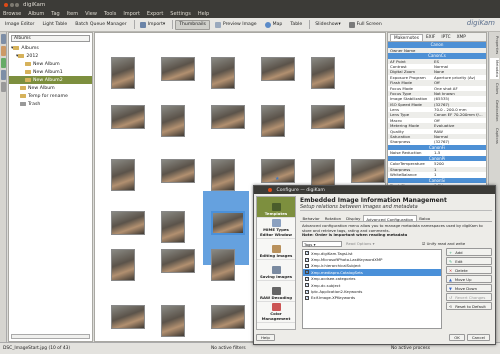 Image resolution: width=500 pixels, height=354 pixels. Describe the element at coordinates (50, 80) in the screenshot. I see `tree-item-new-album2: New Album2` at that location.